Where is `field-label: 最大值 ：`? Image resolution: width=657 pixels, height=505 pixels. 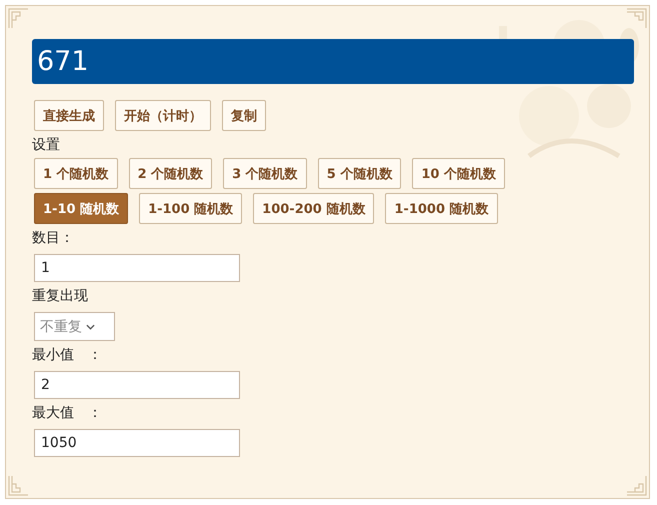 field-label: 最大值 ： is located at coordinates (67, 413).